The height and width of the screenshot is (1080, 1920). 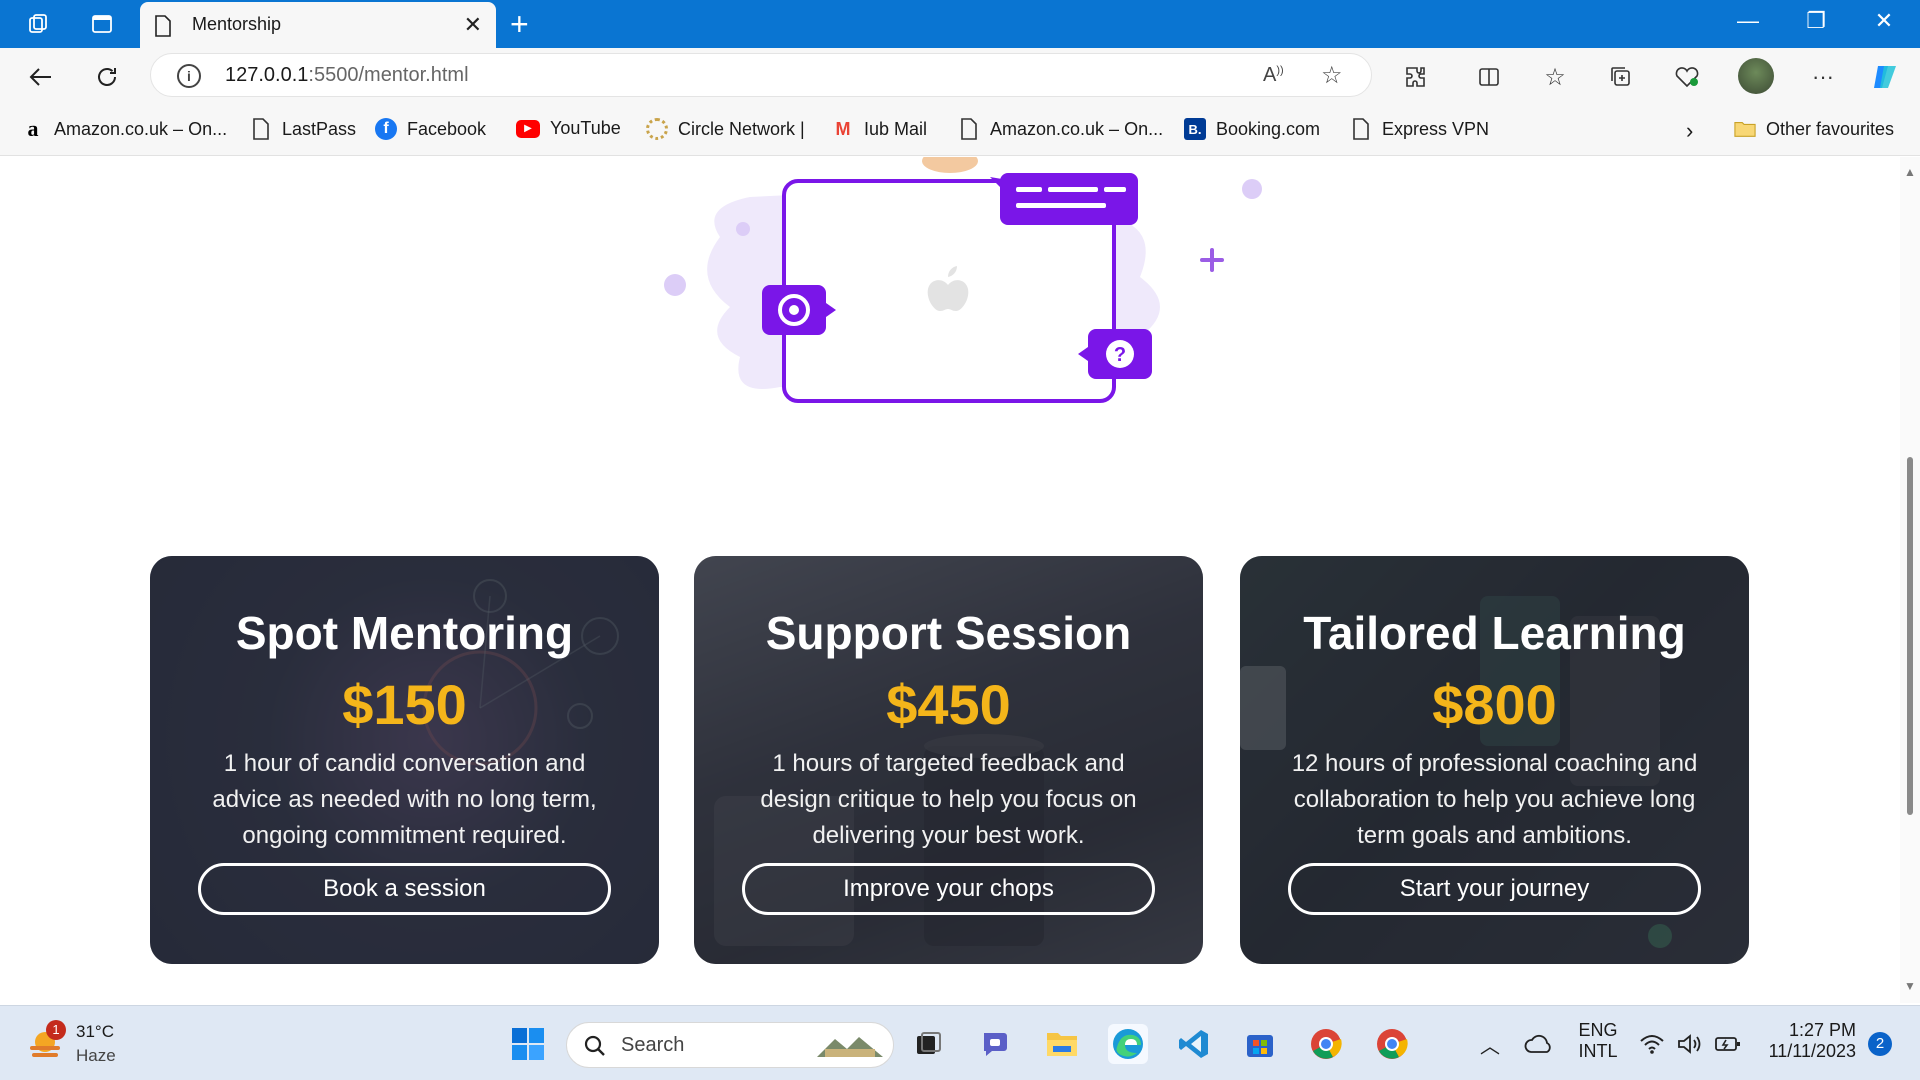 I want to click on favorites-icon: ☆, so click(x=1555, y=77).